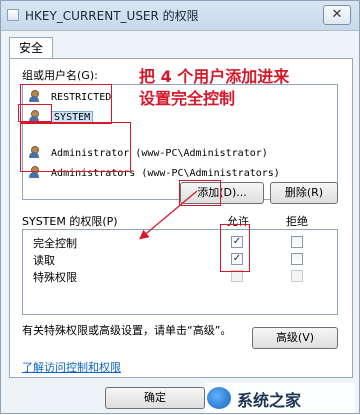 This screenshot has width=360, height=415. Describe the element at coordinates (297, 242) in the screenshot. I see `deny-full-control-checkbox` at that location.